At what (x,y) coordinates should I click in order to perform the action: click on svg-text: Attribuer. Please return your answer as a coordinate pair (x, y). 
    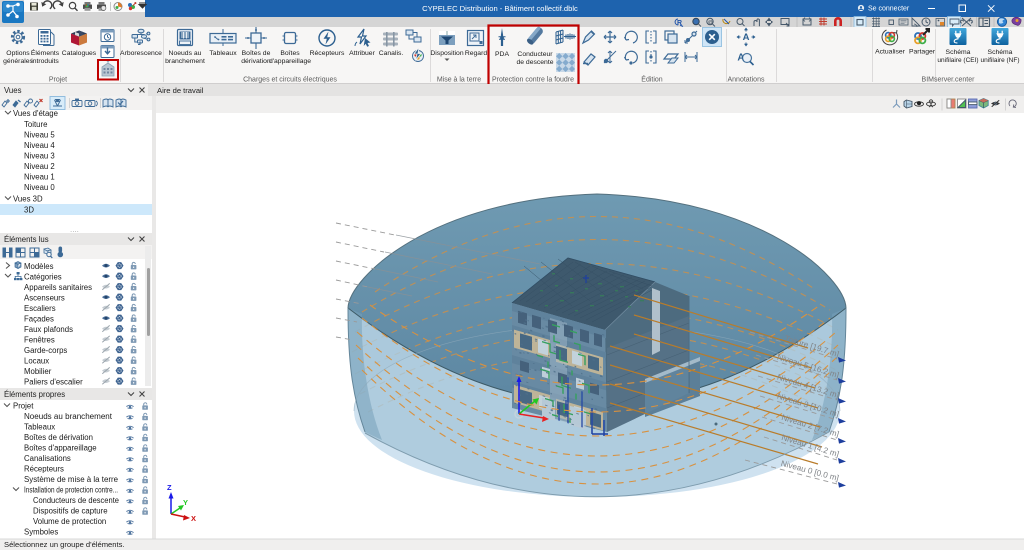
    Looking at the image, I should click on (362, 53).